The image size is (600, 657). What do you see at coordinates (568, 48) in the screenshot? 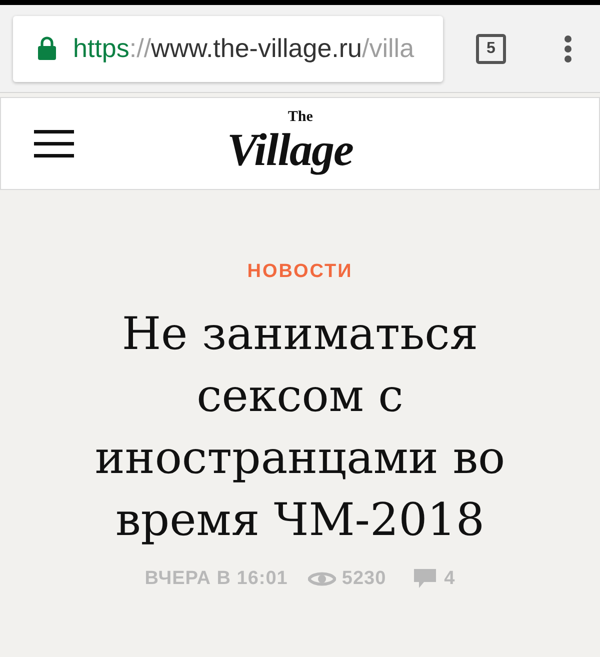
I see `more-menu-icon` at bounding box center [568, 48].